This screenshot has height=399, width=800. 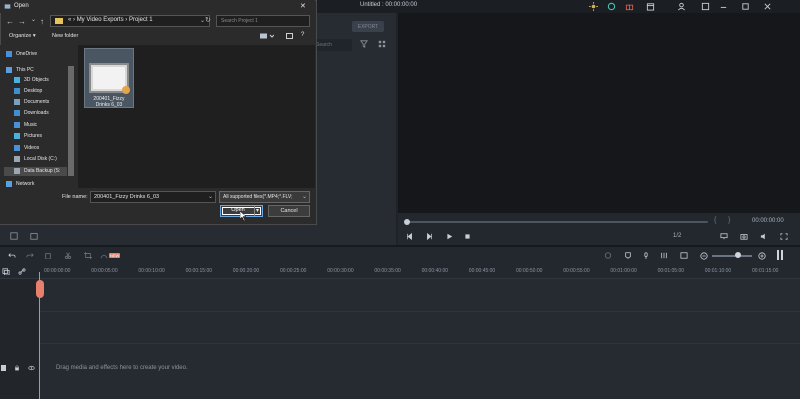 What do you see at coordinates (263, 21) in the screenshot?
I see `search-input: Search Project 1` at bounding box center [263, 21].